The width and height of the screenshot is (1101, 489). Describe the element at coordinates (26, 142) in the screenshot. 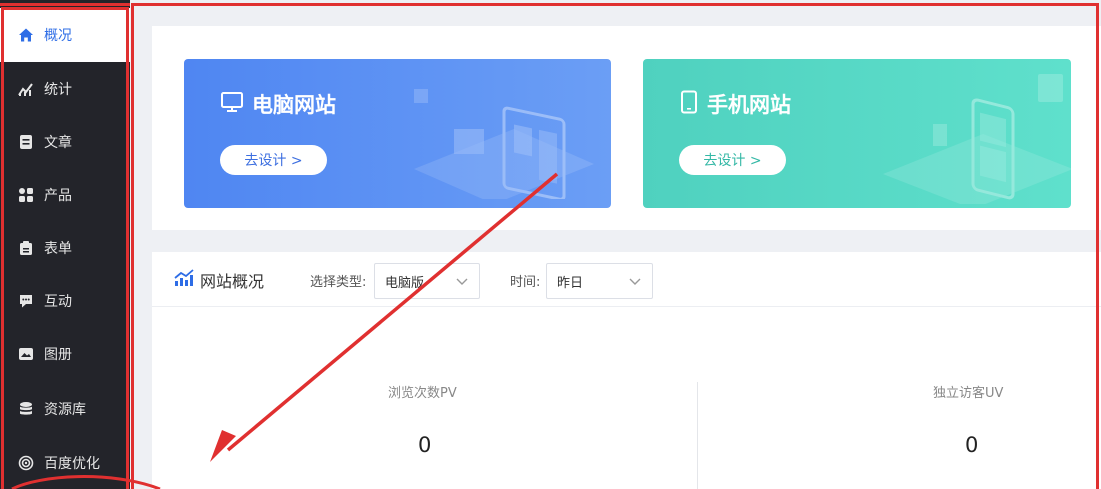

I see `document-icon` at that location.